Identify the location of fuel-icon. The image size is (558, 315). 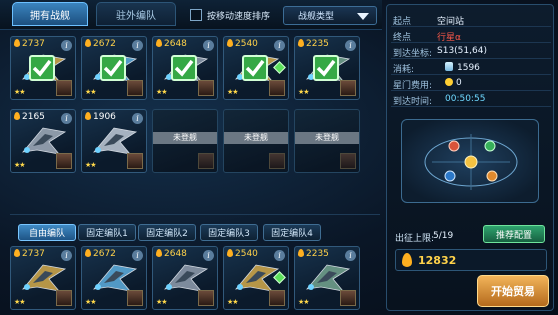
(449, 66).